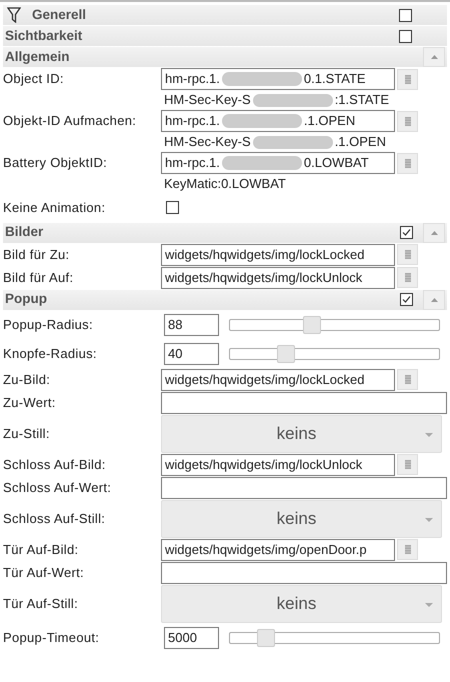 The image size is (450, 682). Describe the element at coordinates (27, 379) in the screenshot. I see `field-label: Zu-Bild:` at that location.